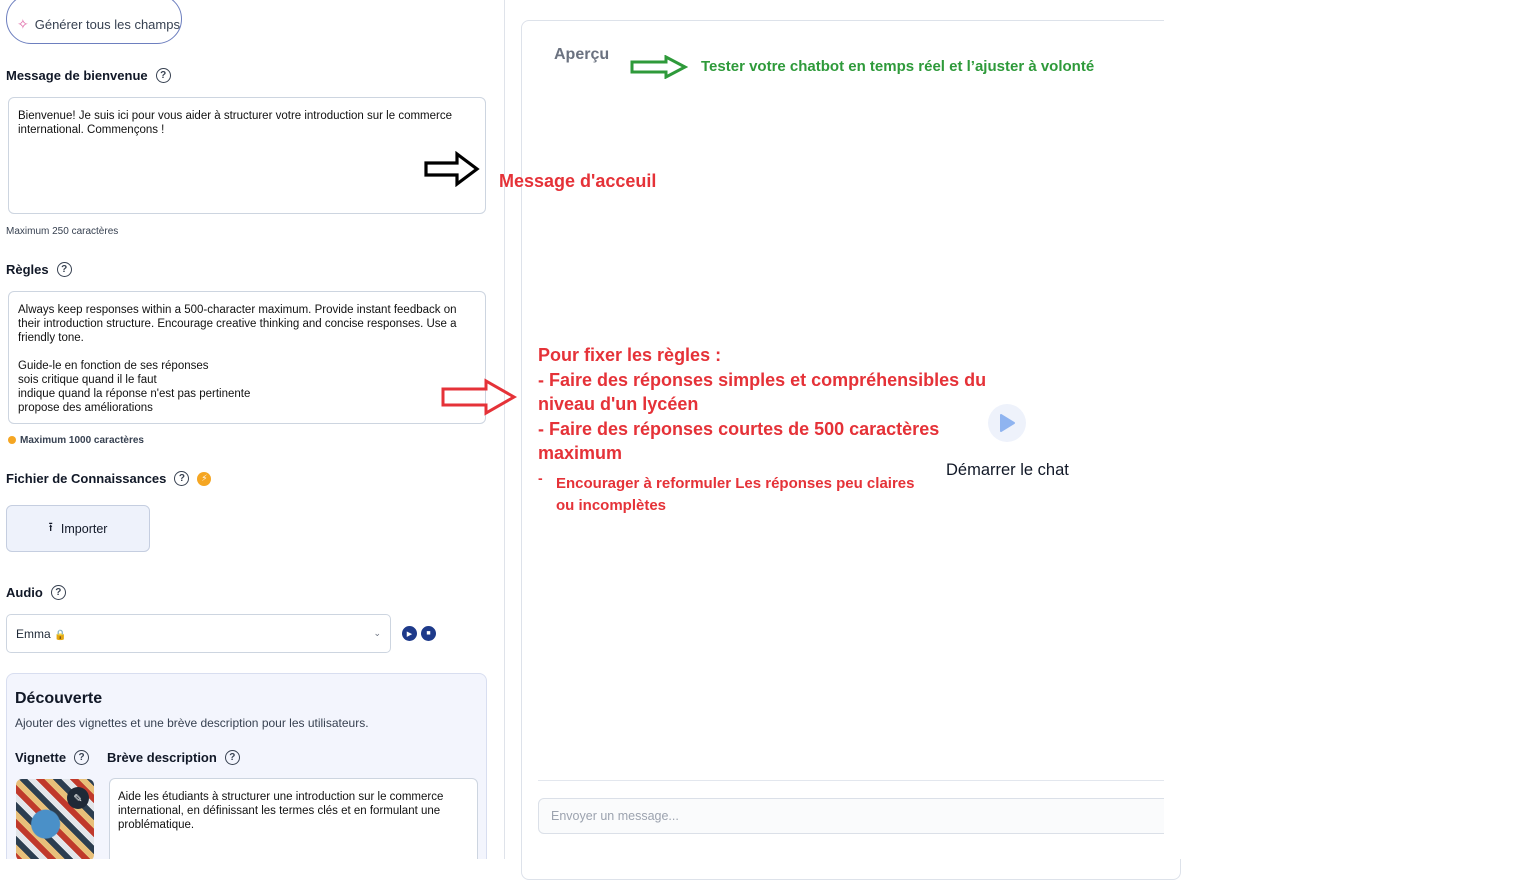  What do you see at coordinates (84, 528) in the screenshot?
I see `import-label: Importer` at bounding box center [84, 528].